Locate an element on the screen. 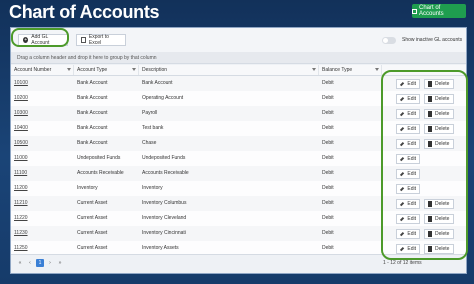  excel-icon is located at coordinates (83, 40).